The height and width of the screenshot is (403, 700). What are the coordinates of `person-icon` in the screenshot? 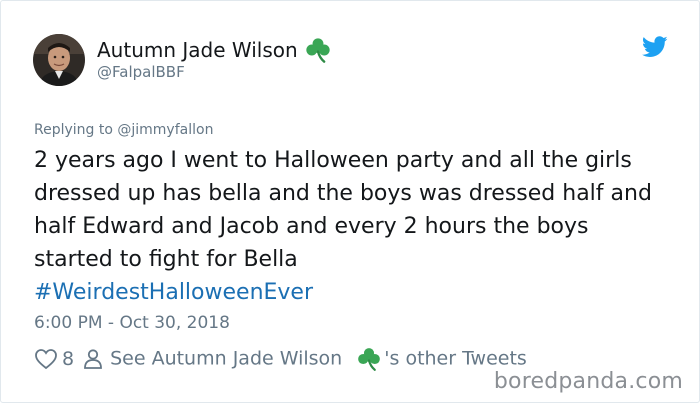 It's located at (93, 359).